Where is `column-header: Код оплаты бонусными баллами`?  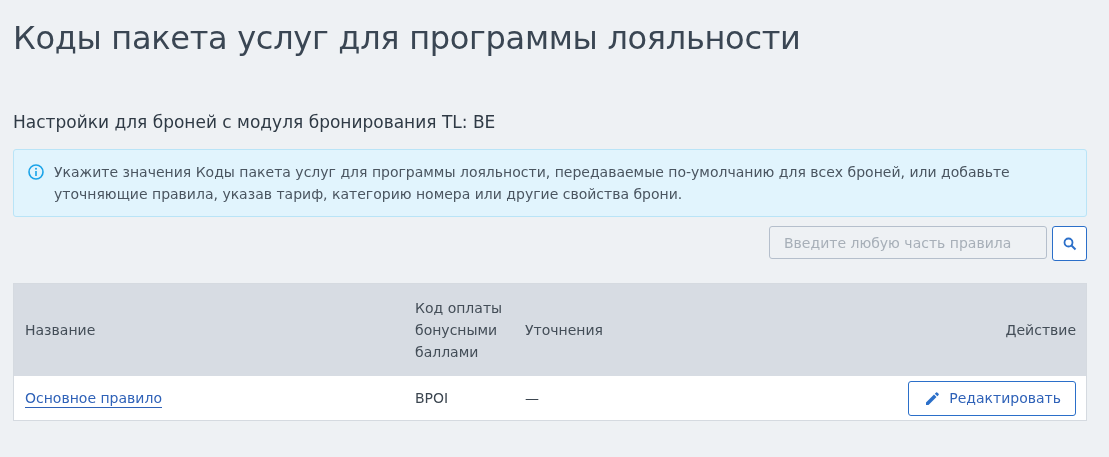 column-header: Код оплаты бонусными баллами is located at coordinates (459, 330).